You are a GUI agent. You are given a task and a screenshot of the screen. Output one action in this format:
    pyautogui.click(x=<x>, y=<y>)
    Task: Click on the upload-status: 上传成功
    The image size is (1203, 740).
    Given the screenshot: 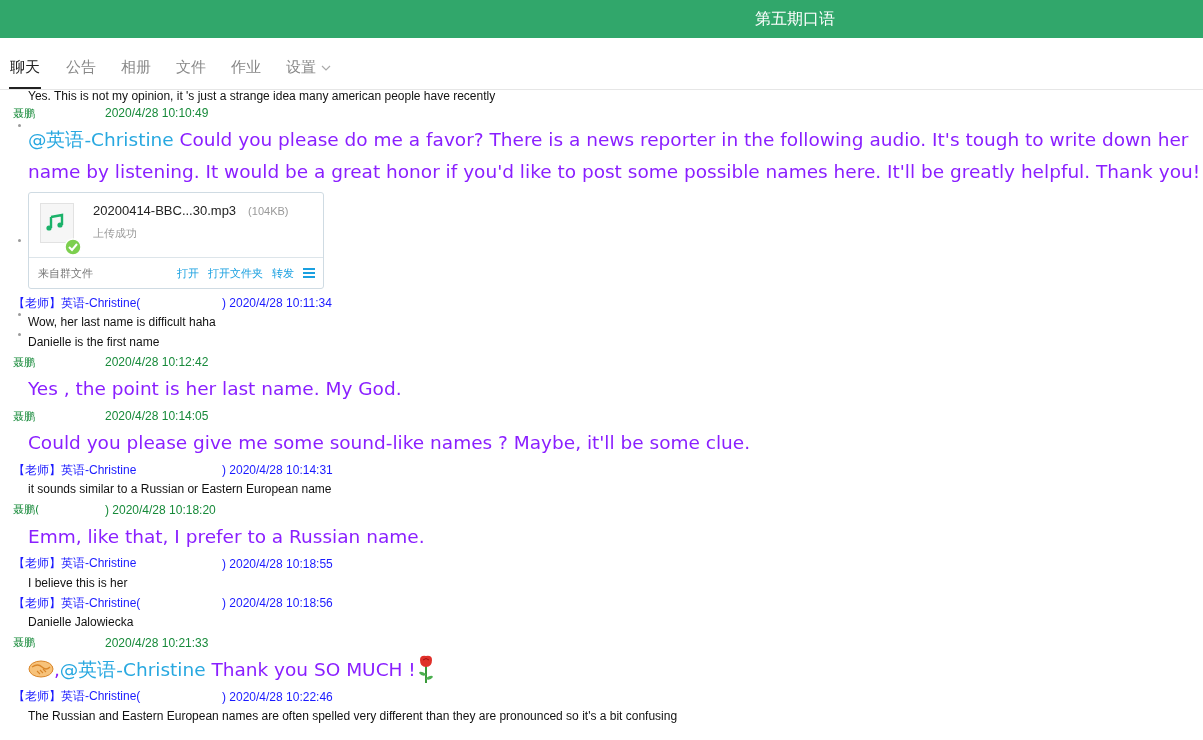 What is the action you would take?
    pyautogui.click(x=115, y=233)
    